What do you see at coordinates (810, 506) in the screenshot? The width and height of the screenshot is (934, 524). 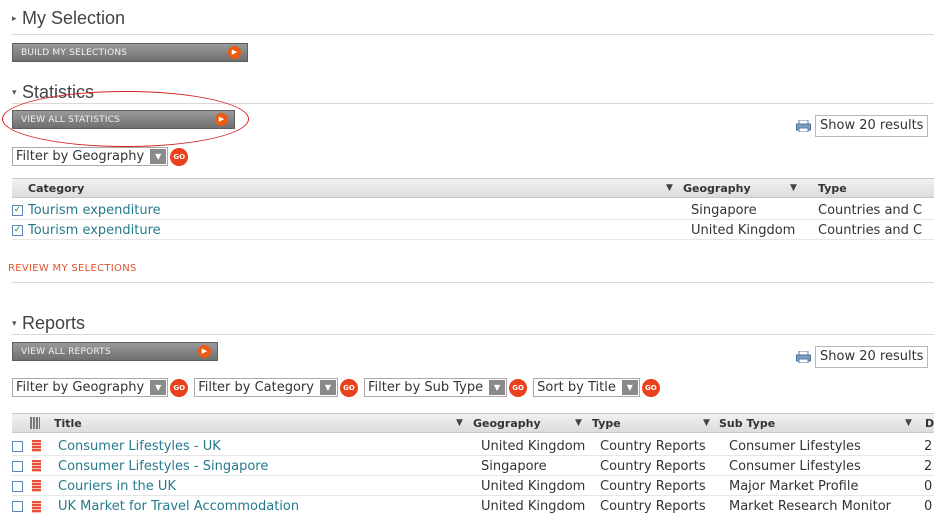 I see `row-subtype: Market Research Monitor` at bounding box center [810, 506].